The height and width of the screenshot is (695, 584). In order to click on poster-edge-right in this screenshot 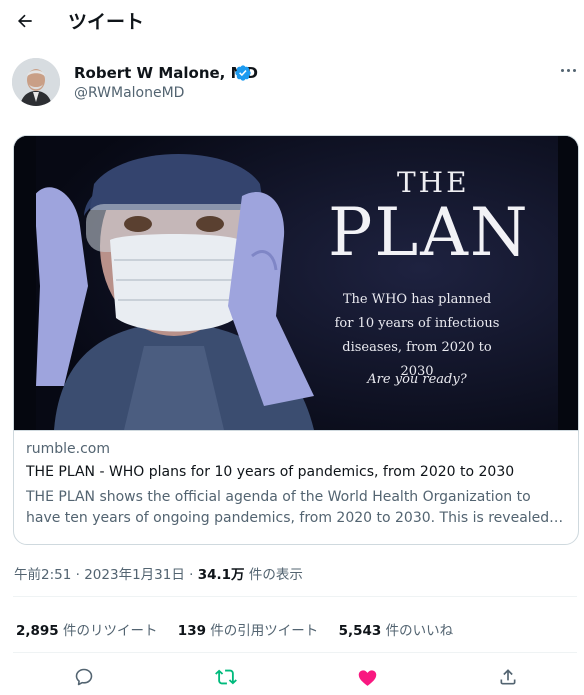, I will do `click(568, 283)`.